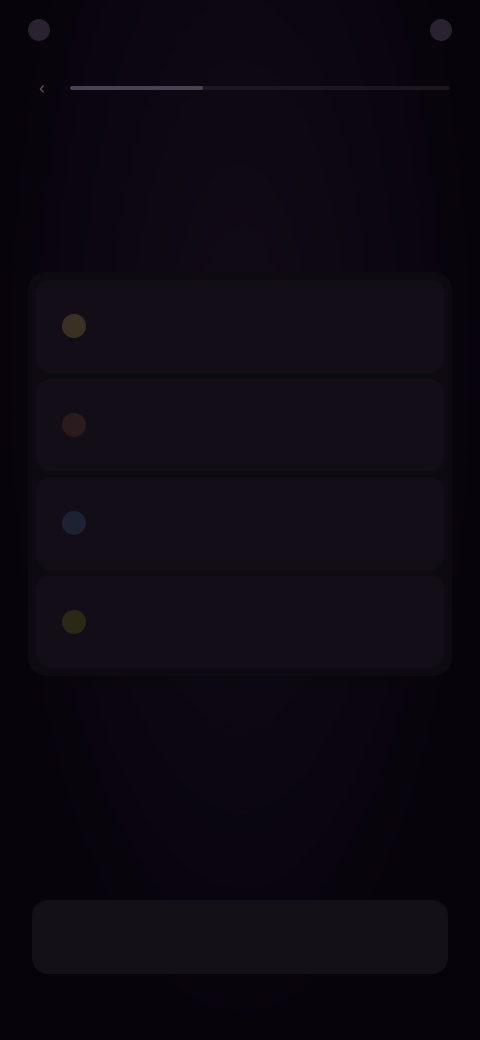  I want to click on profile-avatar, so click(441, 30).